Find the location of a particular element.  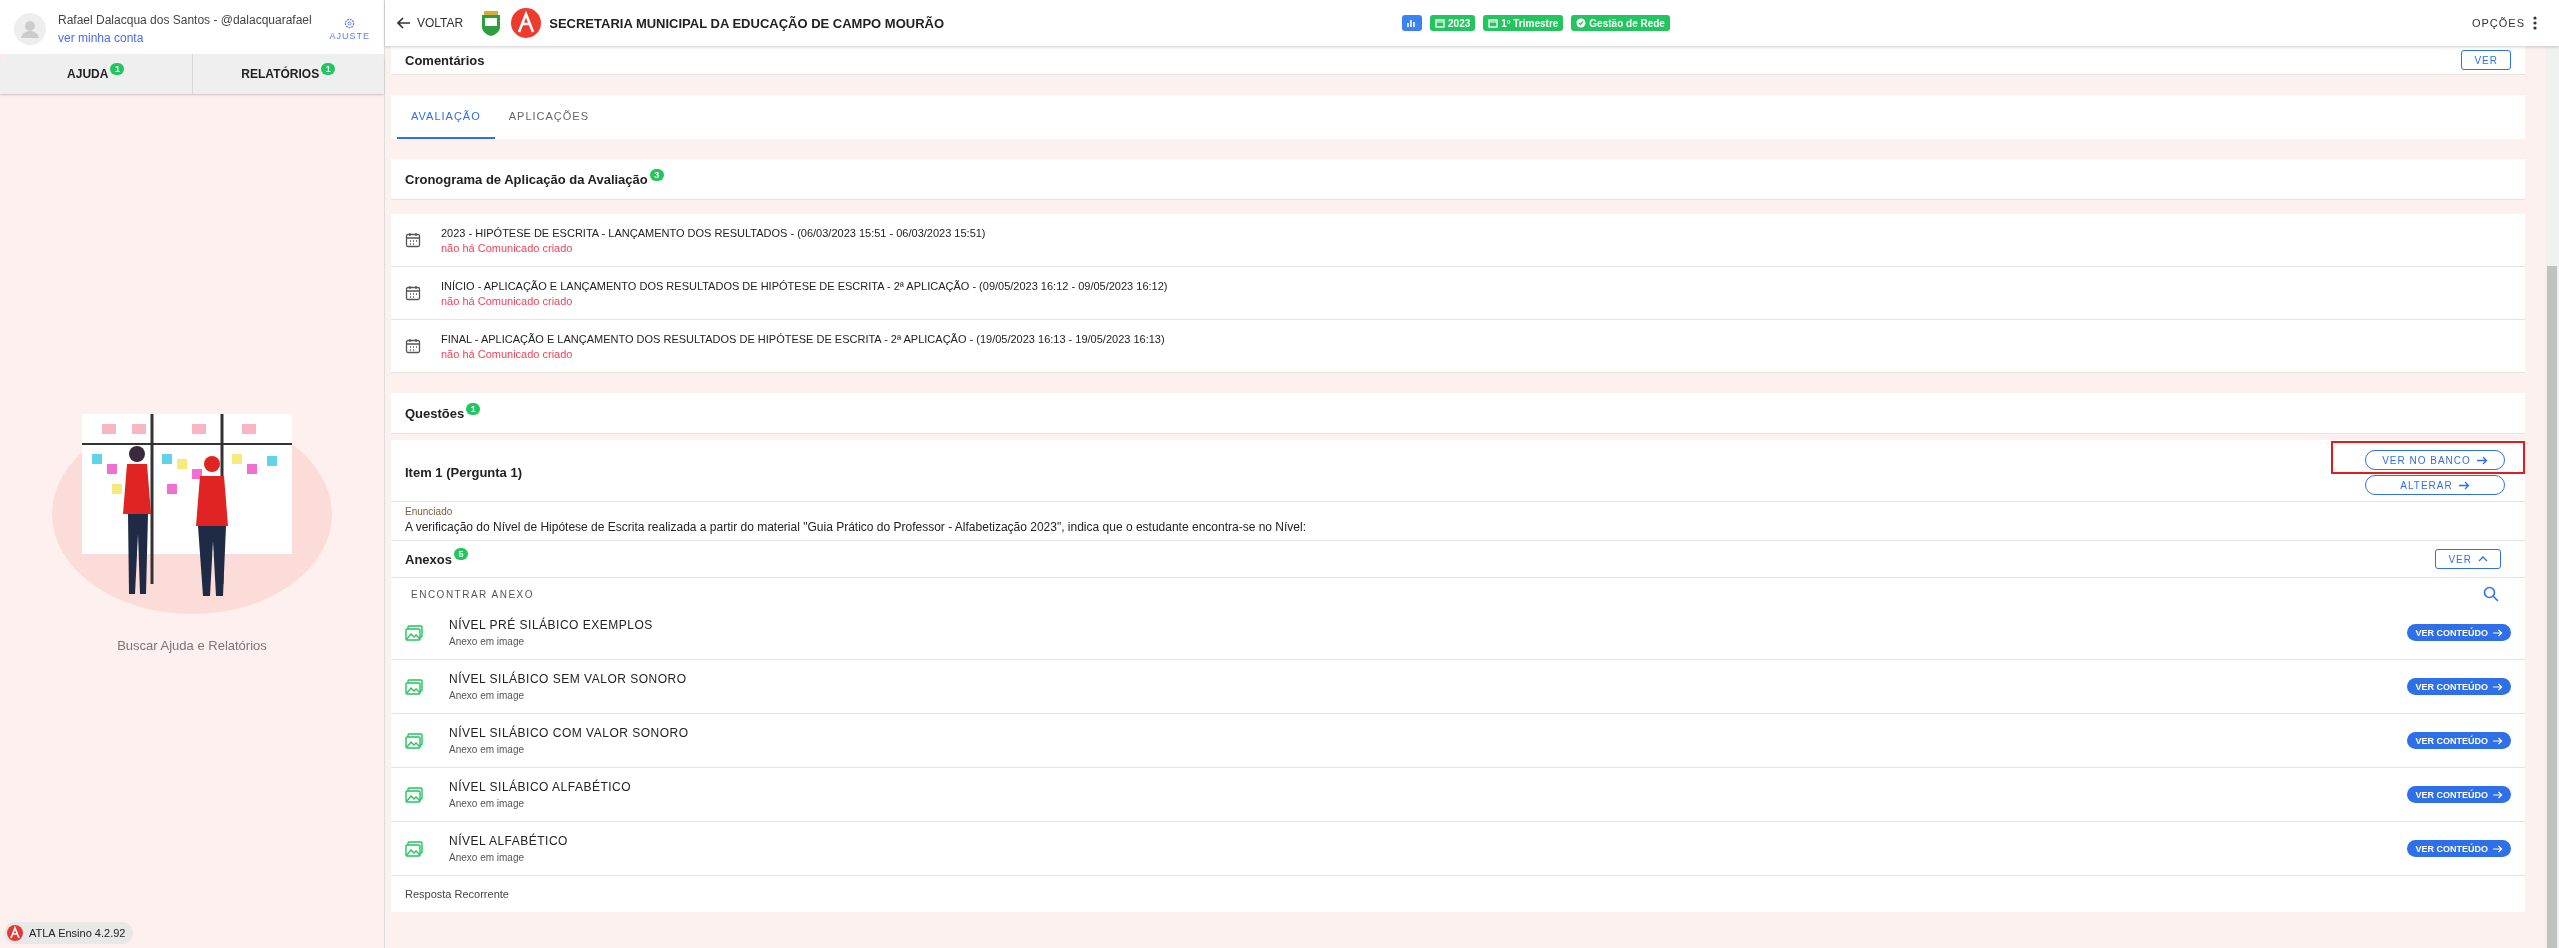

action-button: VER NO BANCO is located at coordinates (2435, 460).